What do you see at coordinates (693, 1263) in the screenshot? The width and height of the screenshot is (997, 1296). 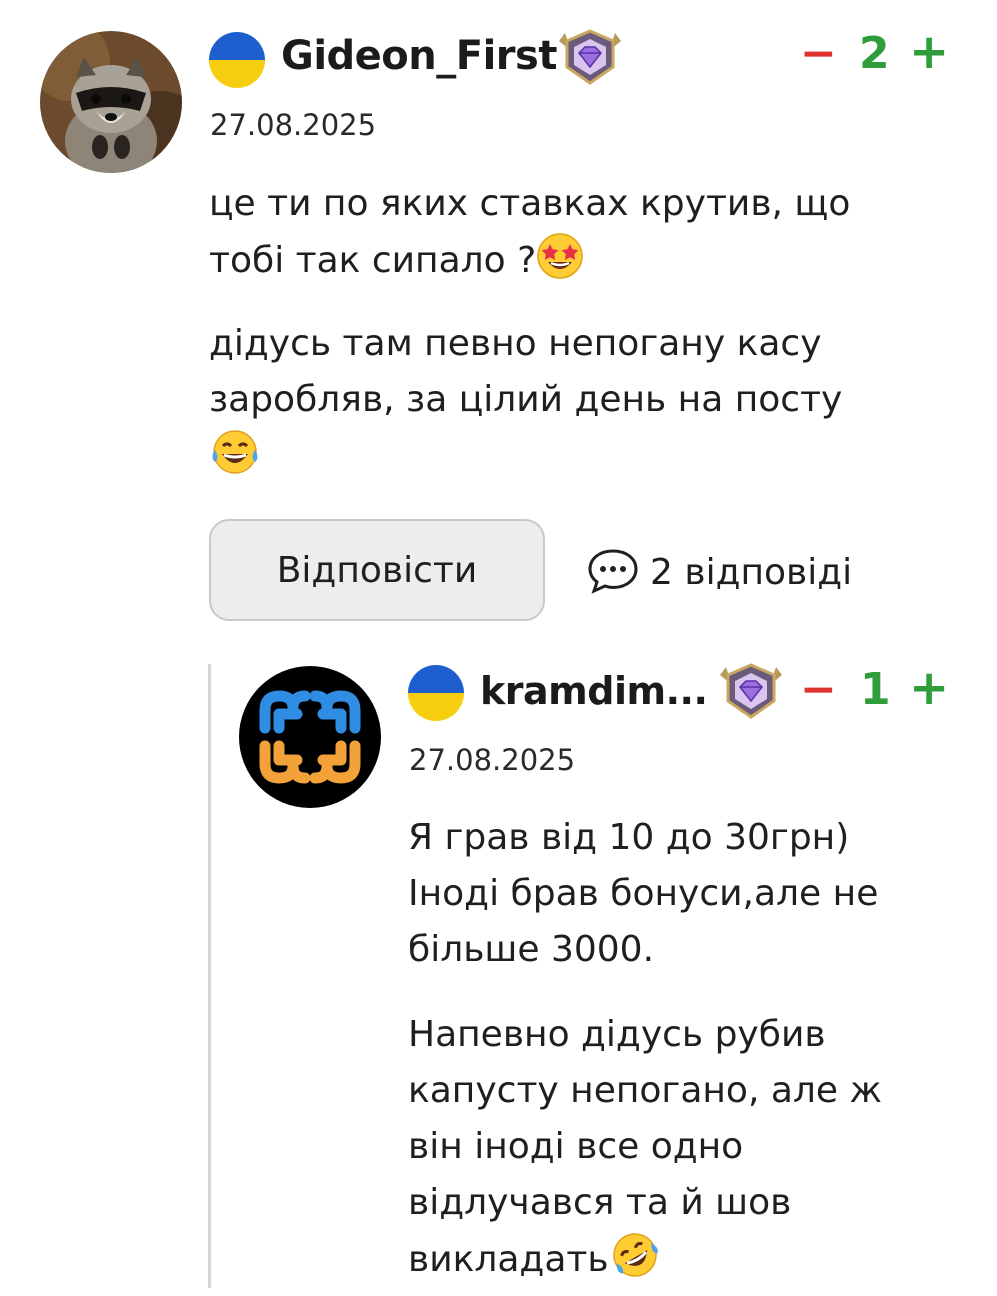 I see `comment-text-line: викладать` at bounding box center [693, 1263].